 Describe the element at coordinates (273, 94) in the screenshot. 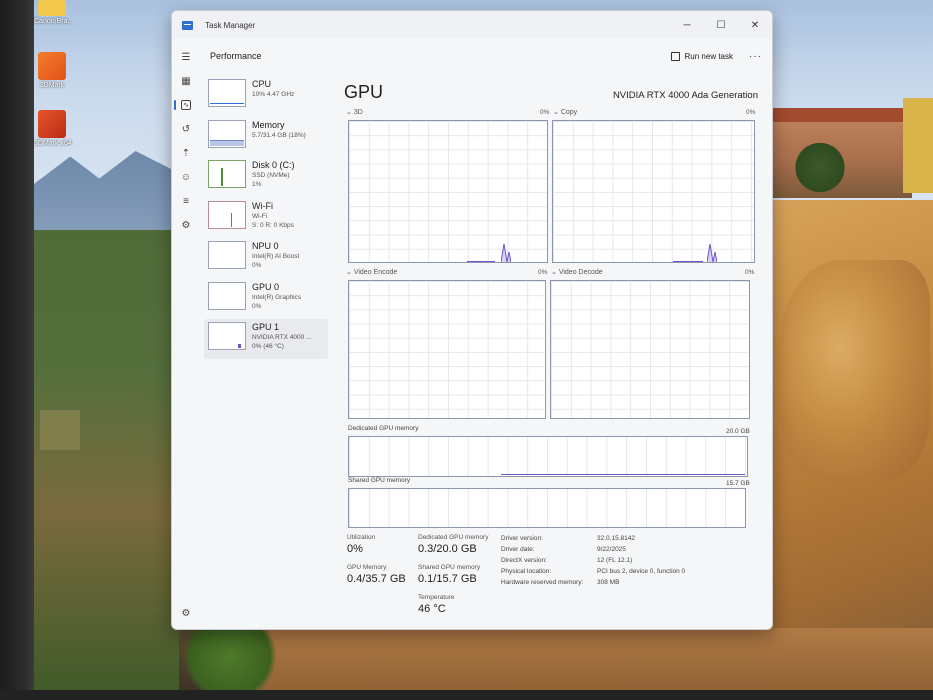

I see `device-detail: 10% 4.47 GHz` at that location.